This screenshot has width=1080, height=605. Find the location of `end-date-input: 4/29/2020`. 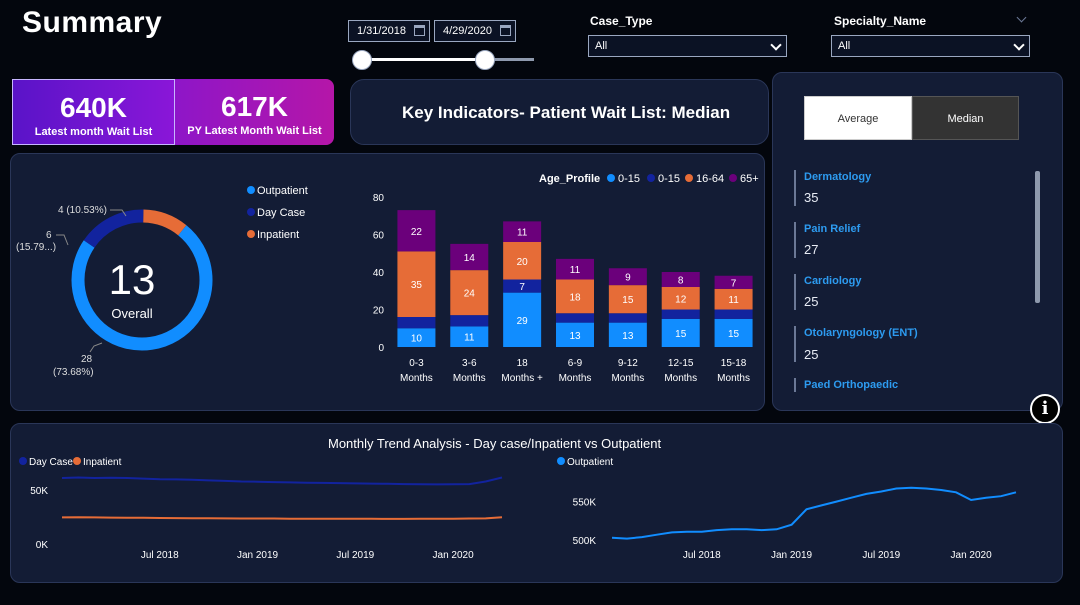

end-date-input: 4/29/2020 is located at coordinates (475, 31).